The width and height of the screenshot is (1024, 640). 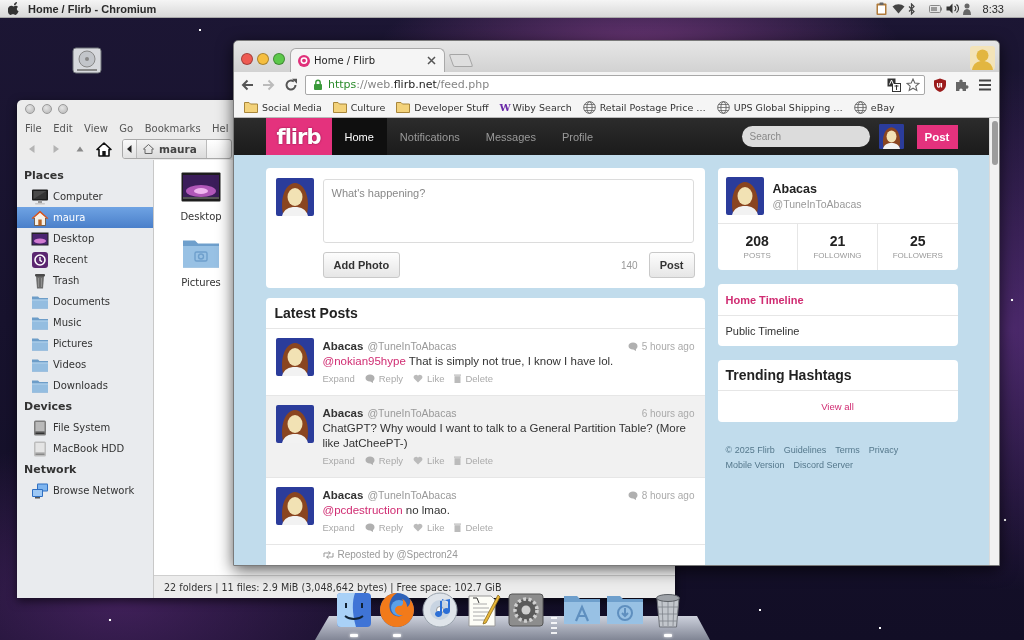 I want to click on apple-icon, so click(x=13, y=8).